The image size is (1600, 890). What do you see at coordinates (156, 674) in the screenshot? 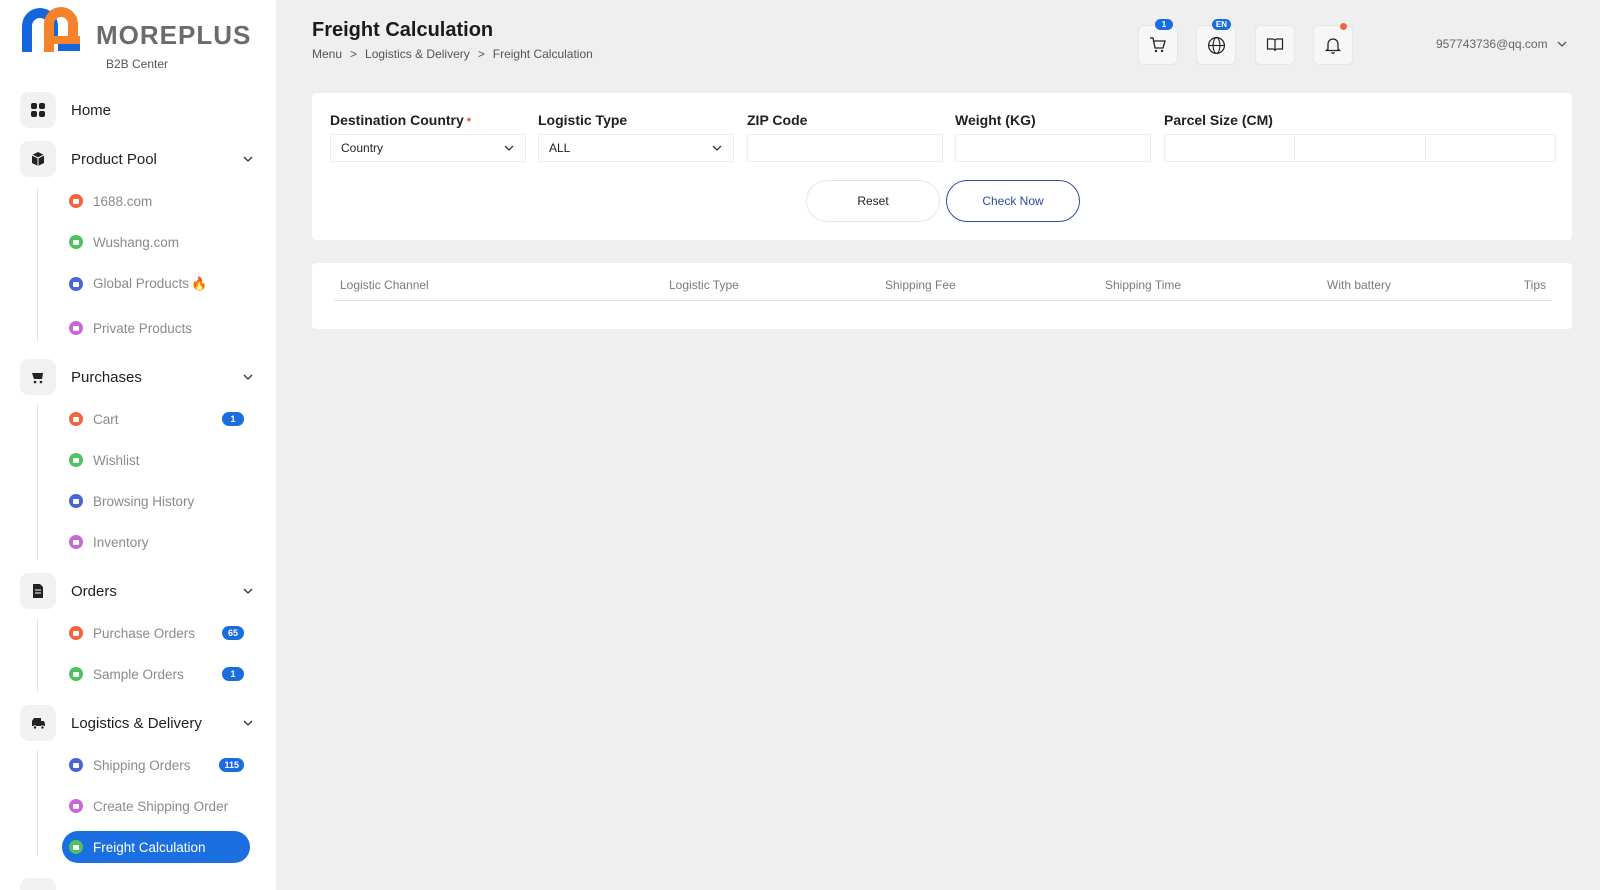
I see `sidebar-item-sample-orders: Sample Orders 1` at bounding box center [156, 674].